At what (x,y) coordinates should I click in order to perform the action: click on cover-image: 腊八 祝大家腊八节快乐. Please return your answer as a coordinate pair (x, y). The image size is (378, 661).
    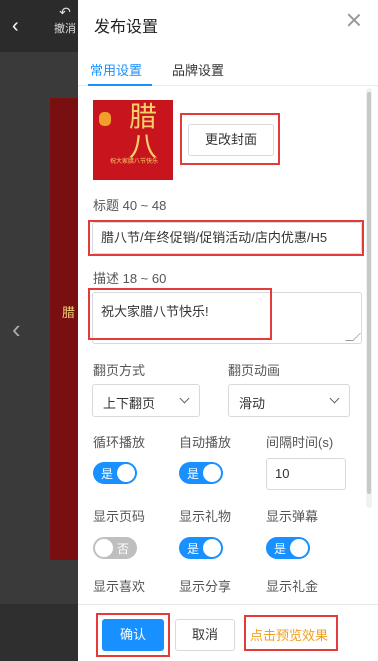
    Looking at the image, I should click on (133, 140).